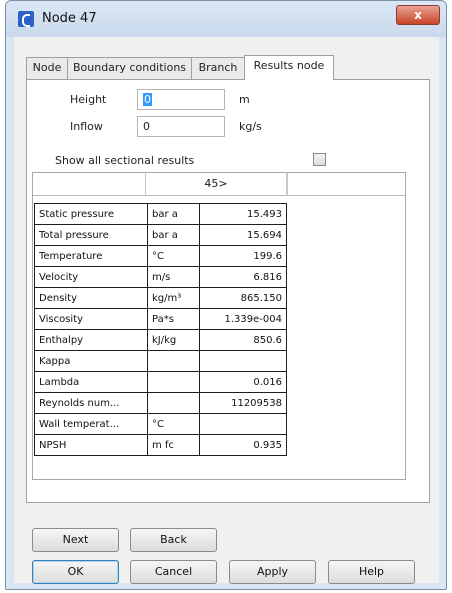  I want to click on table-row: Density kg/m³ 865.150, so click(160, 298).